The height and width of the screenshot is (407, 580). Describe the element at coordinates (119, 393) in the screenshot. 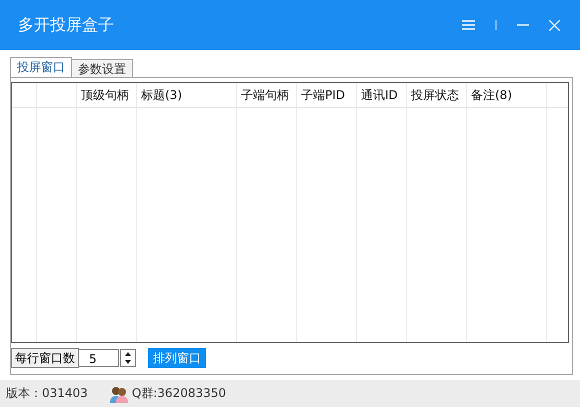

I see `users-icon` at that location.